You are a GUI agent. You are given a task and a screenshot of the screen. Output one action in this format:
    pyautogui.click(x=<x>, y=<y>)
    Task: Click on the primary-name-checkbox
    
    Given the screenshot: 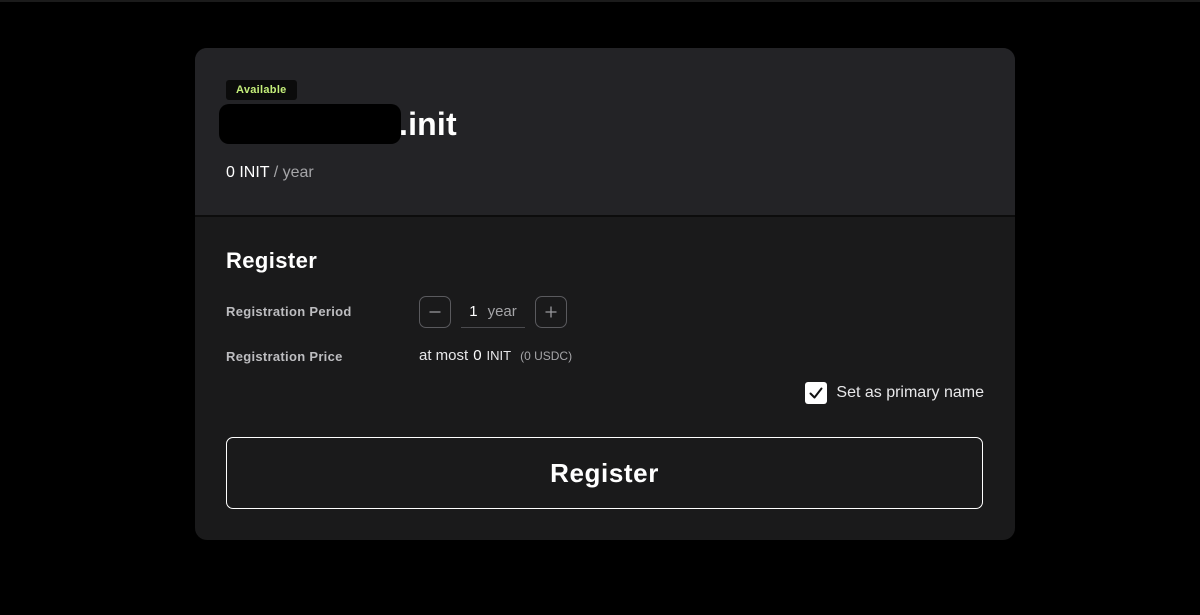 What is the action you would take?
    pyautogui.click(x=816, y=393)
    